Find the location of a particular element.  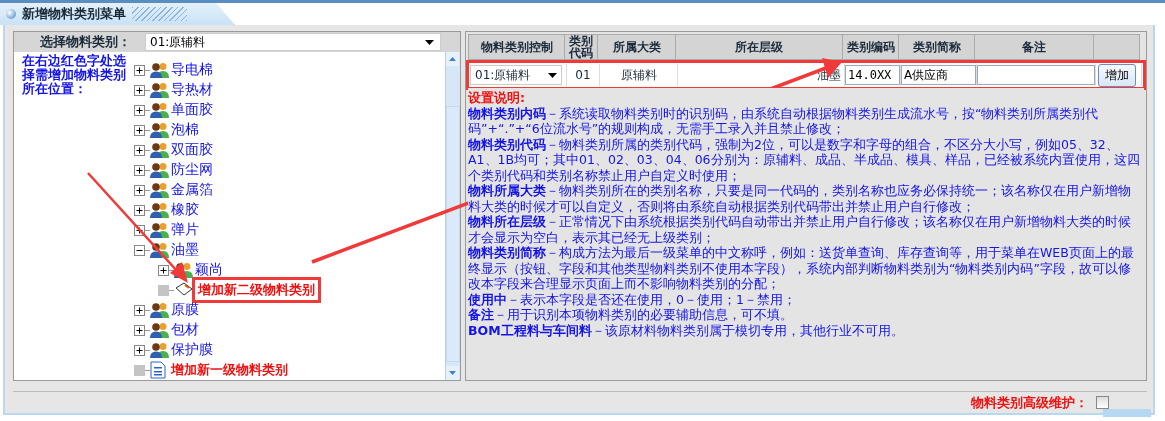

tree-item: 弹片 is located at coordinates (185, 230).